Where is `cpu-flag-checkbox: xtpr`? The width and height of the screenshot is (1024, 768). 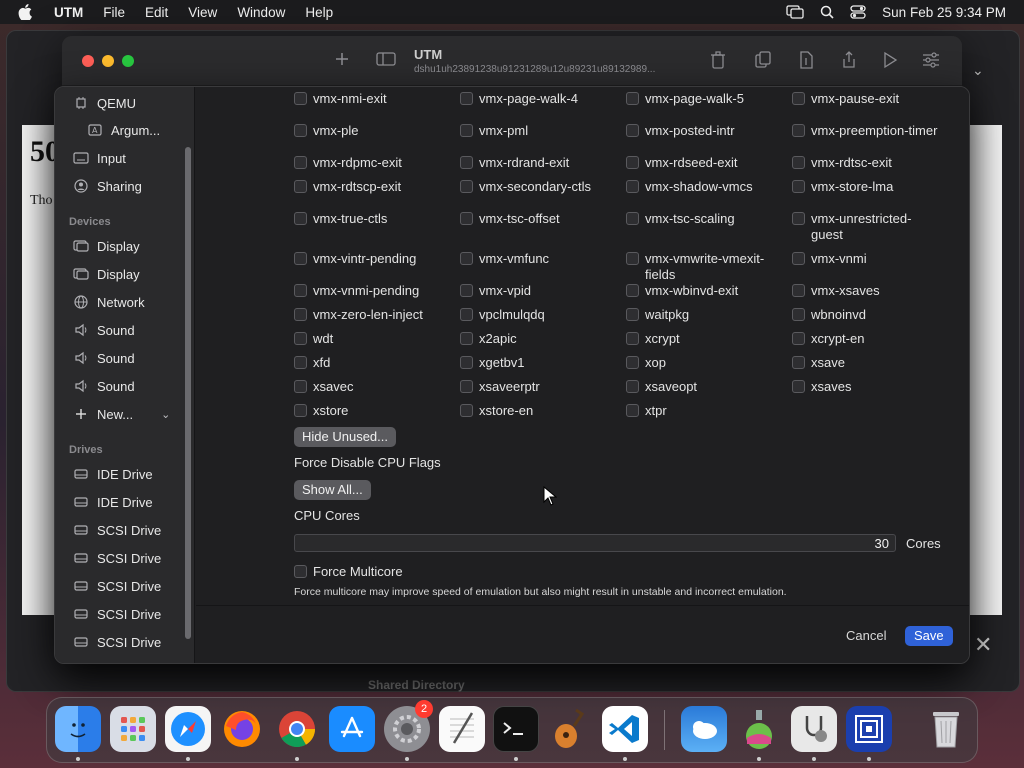 cpu-flag-checkbox: xtpr is located at coordinates (701, 411).